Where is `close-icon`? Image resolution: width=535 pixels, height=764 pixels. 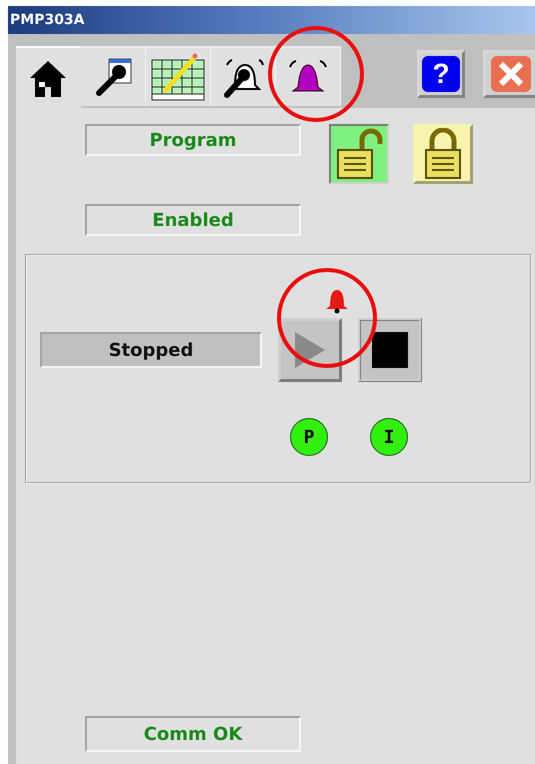 close-icon is located at coordinates (510, 74).